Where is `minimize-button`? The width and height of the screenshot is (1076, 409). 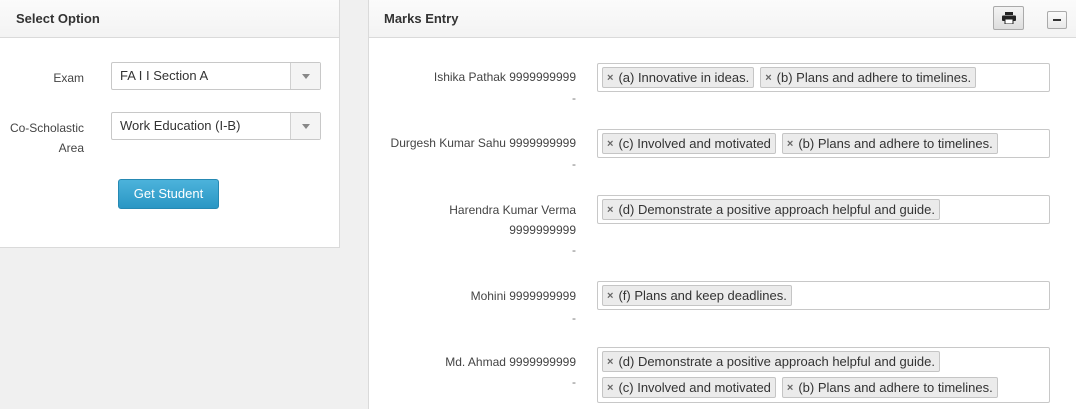
minimize-button is located at coordinates (1057, 20).